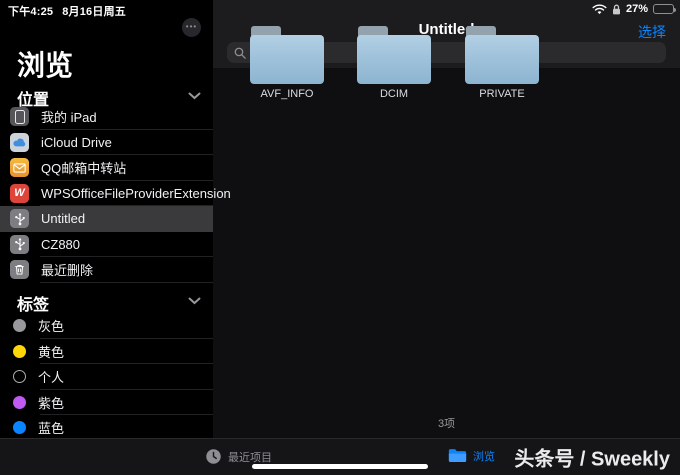 Image resolution: width=680 pixels, height=475 pixels. Describe the element at coordinates (84, 169) in the screenshot. I see `sidebar-item-label: QQ邮箱中转站` at that location.